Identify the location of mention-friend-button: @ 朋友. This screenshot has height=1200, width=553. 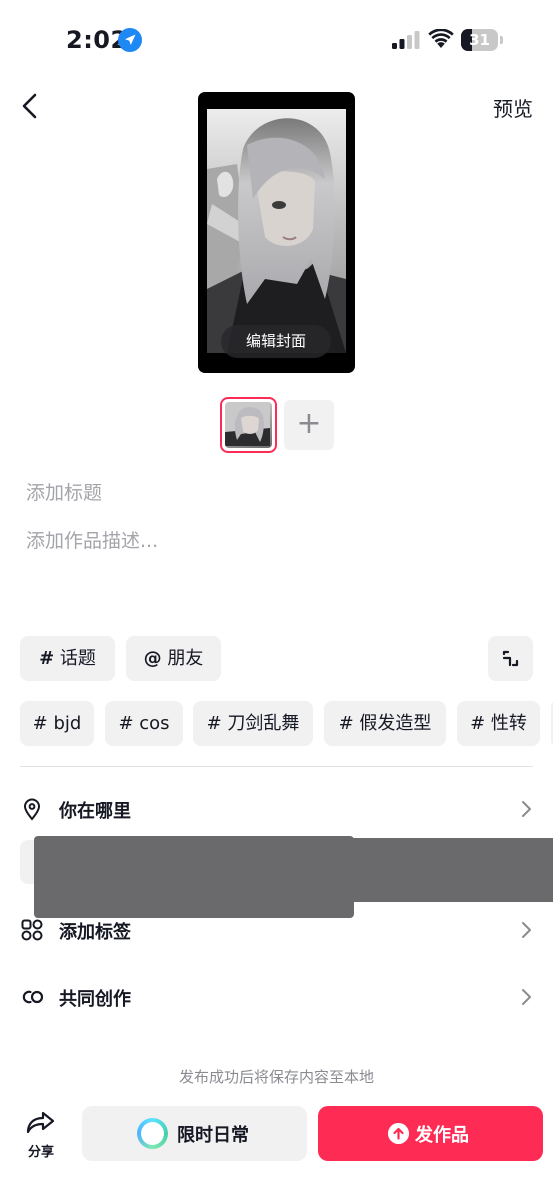
(173, 658).